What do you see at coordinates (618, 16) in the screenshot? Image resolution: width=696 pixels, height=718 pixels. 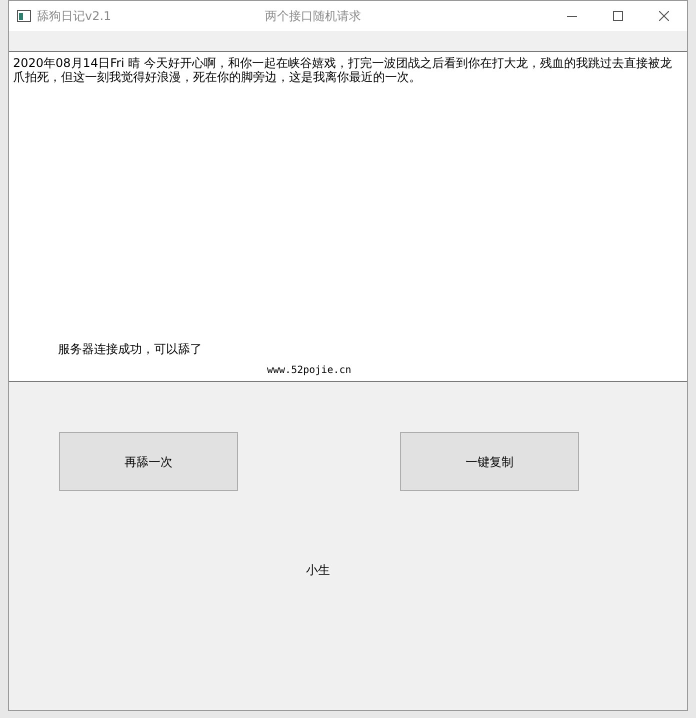 I see `maximize-icon` at bounding box center [618, 16].